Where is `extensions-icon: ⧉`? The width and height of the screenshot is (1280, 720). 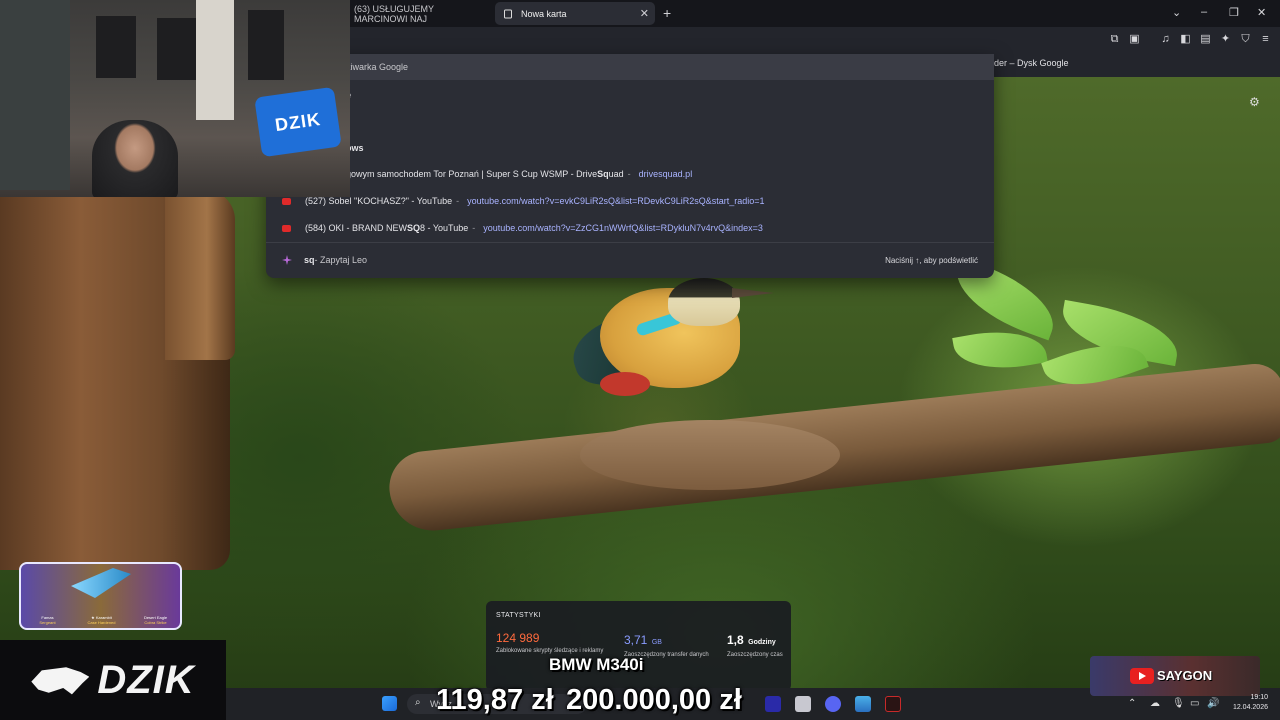
extensions-icon: ⧉ is located at coordinates (1114, 39).